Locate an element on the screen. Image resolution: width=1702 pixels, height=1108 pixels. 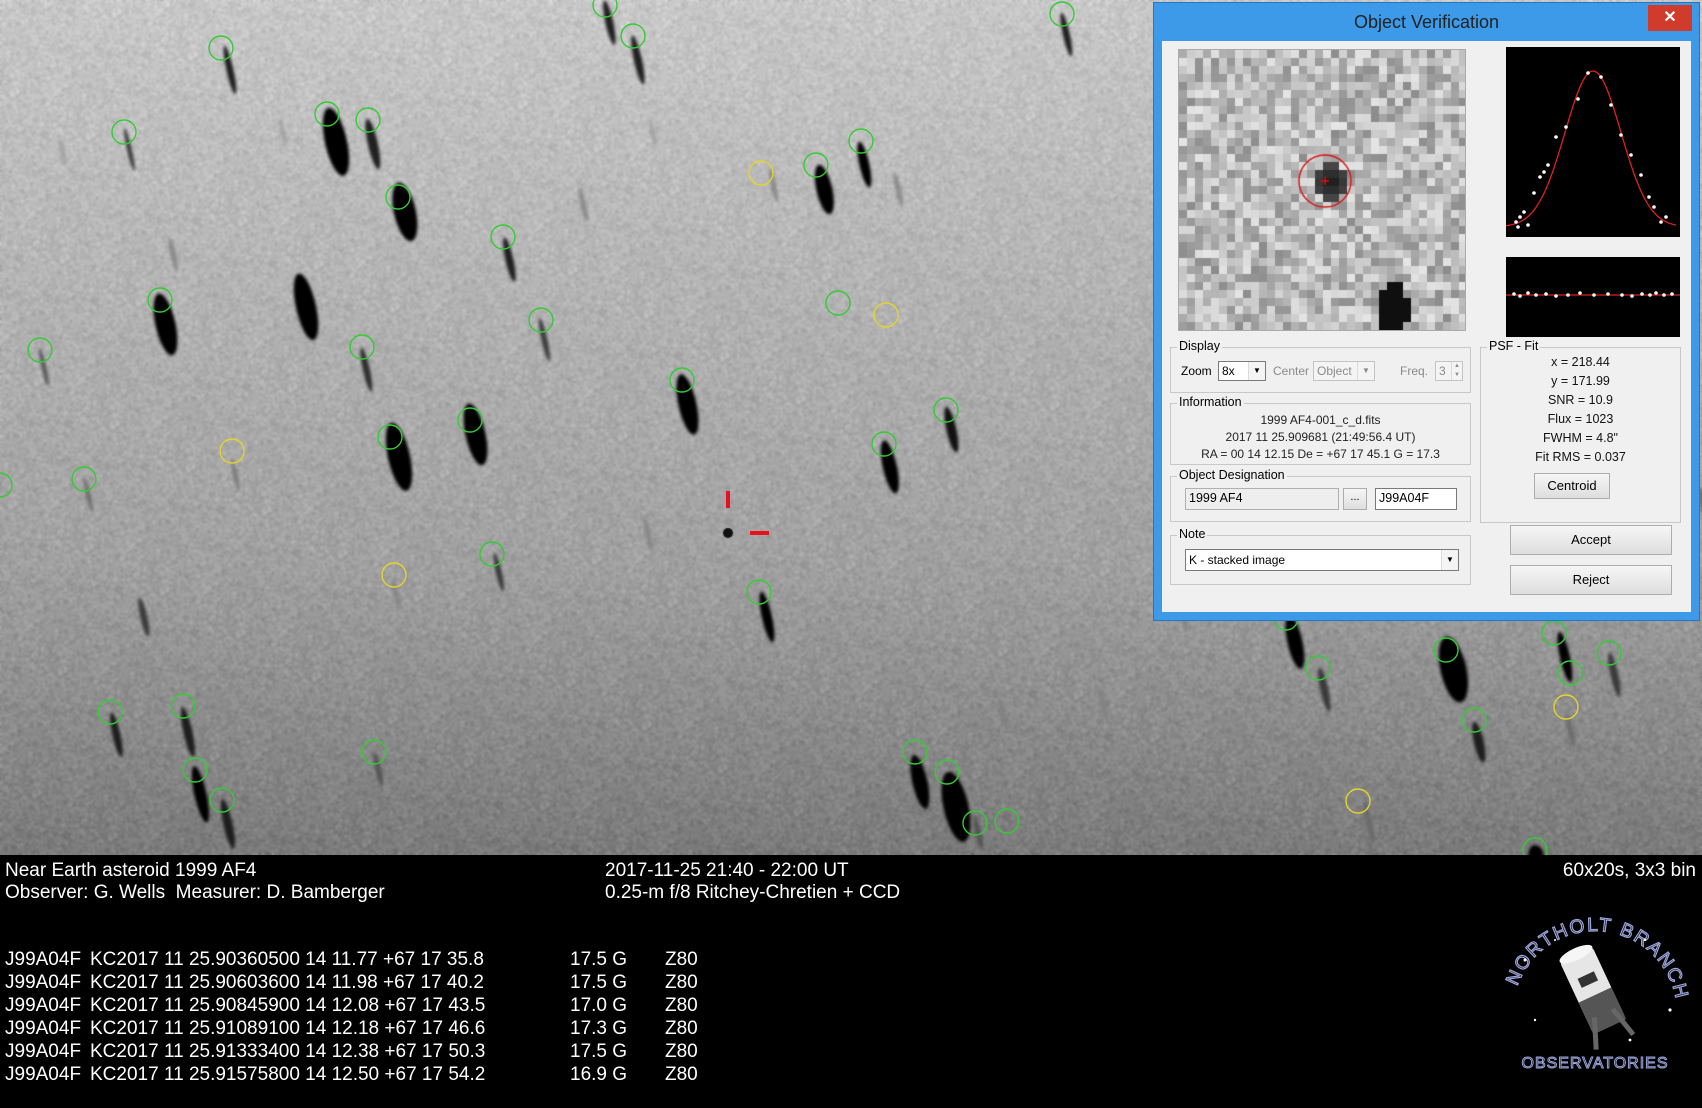
zoom-select: 8x ▼ is located at coordinates (1242, 371).